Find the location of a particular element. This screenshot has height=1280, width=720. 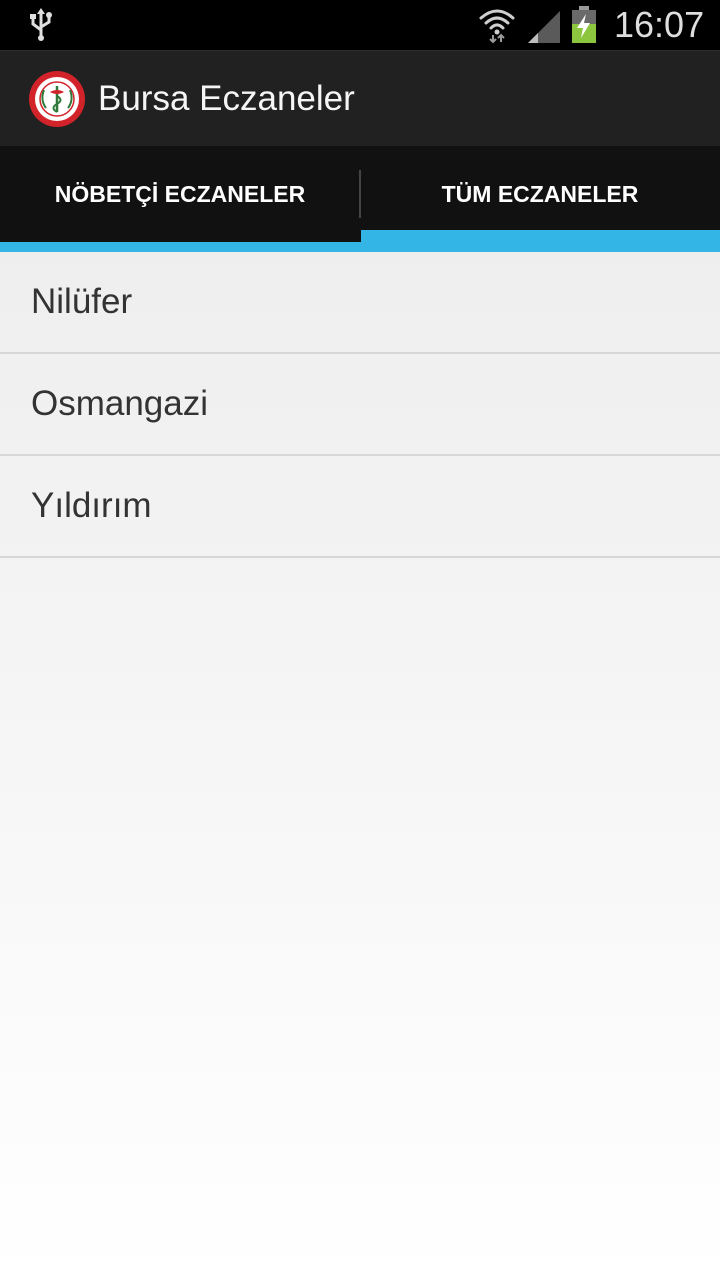

app-title: Bursa Eczaneler is located at coordinates (226, 98).